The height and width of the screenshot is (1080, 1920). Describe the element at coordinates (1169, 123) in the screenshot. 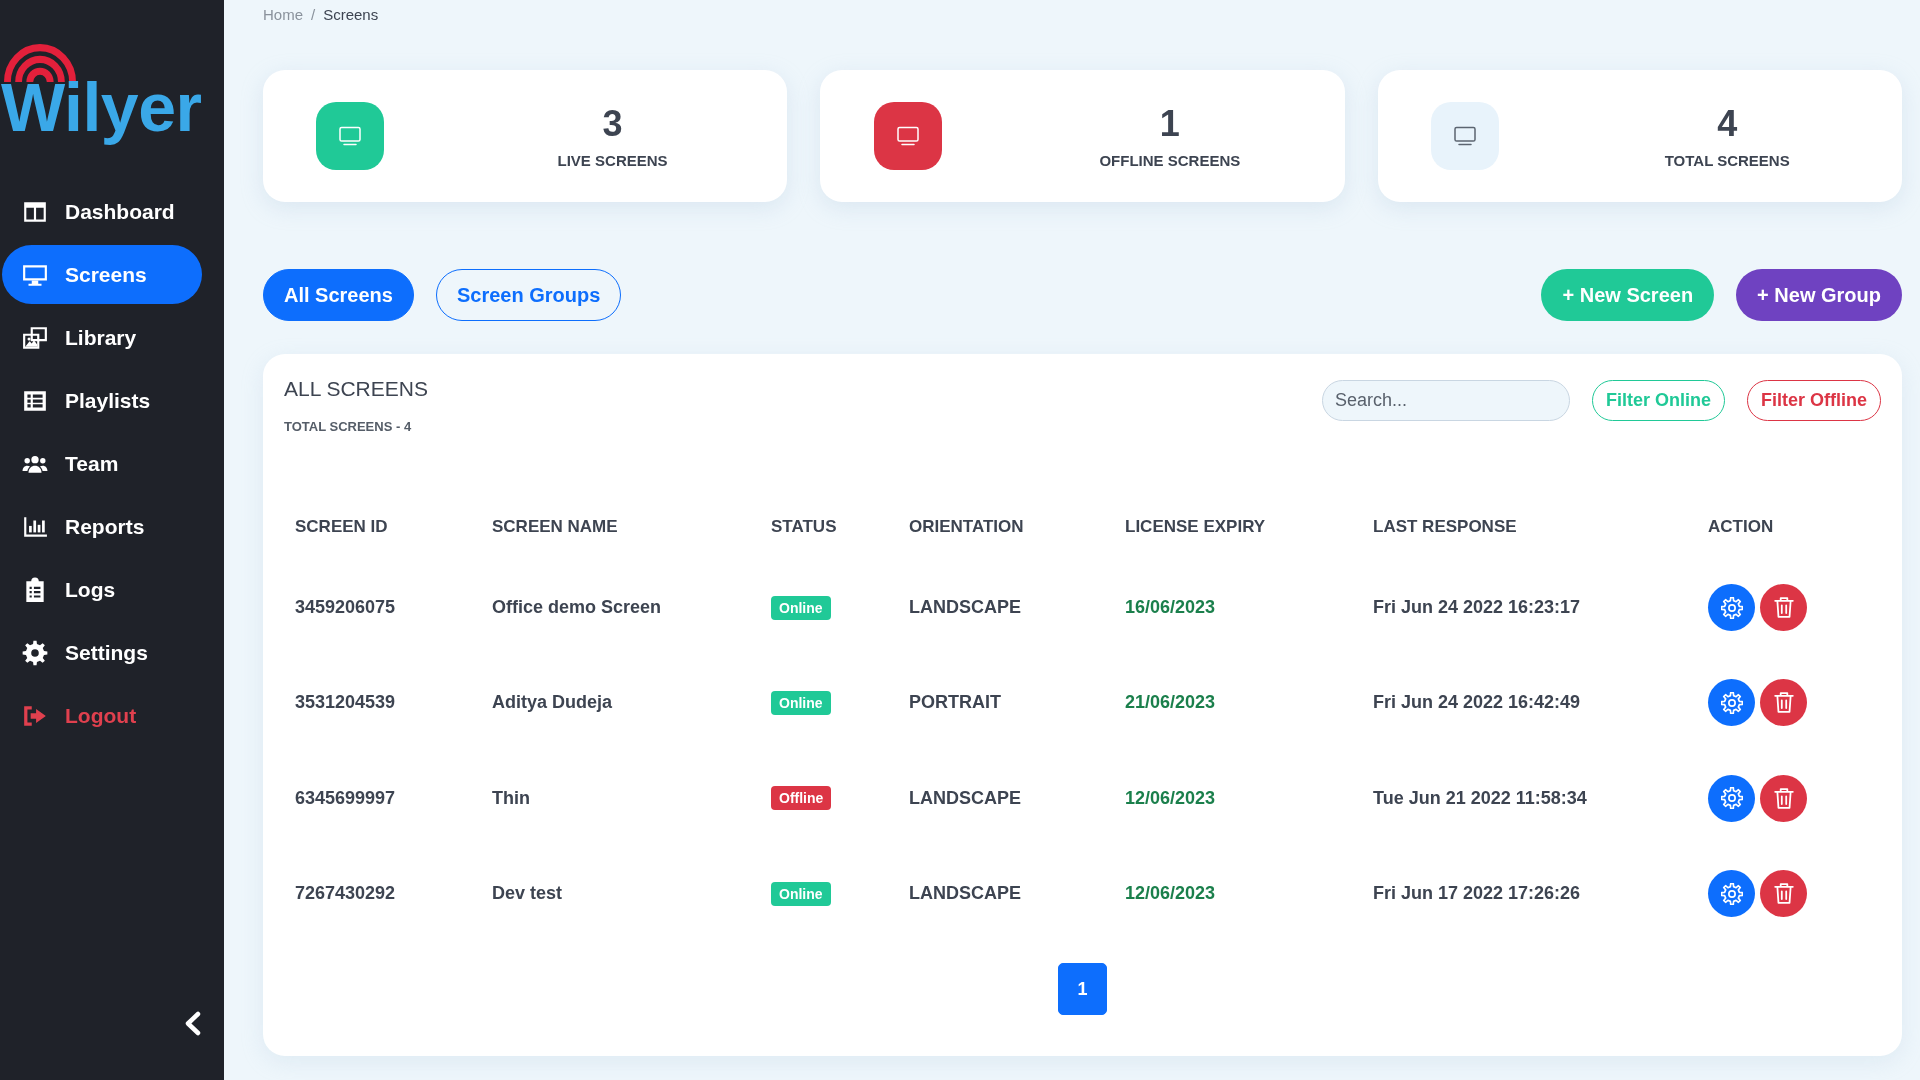

I see `stat-value: 1` at that location.